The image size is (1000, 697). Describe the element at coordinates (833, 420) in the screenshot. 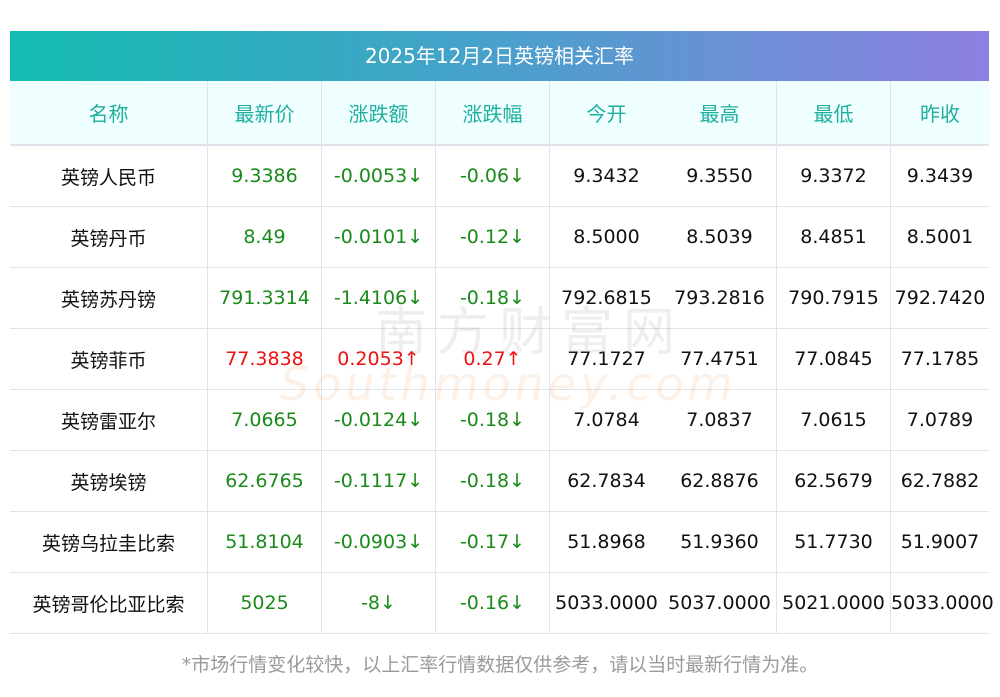

I see `low-price: 7.0615` at that location.